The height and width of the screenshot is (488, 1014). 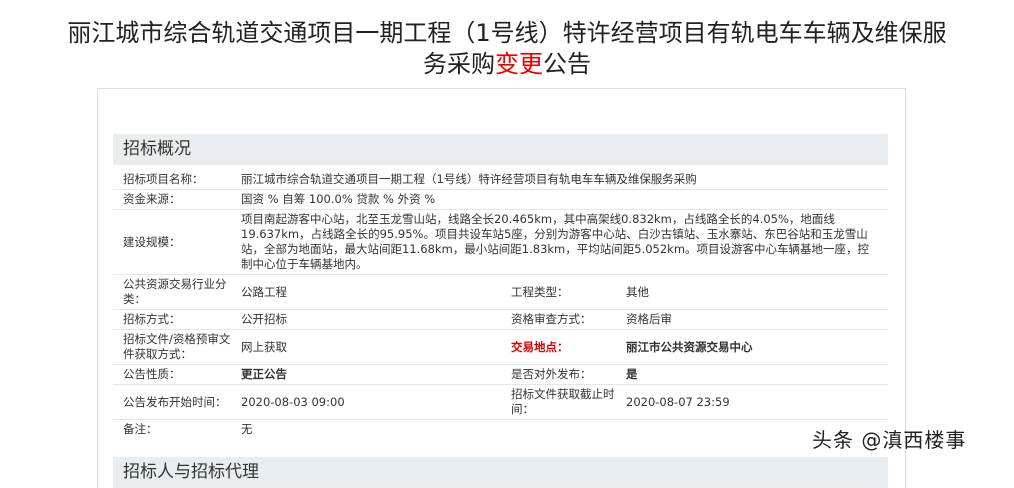 I want to click on label: 招标方式：, so click(x=172, y=319).